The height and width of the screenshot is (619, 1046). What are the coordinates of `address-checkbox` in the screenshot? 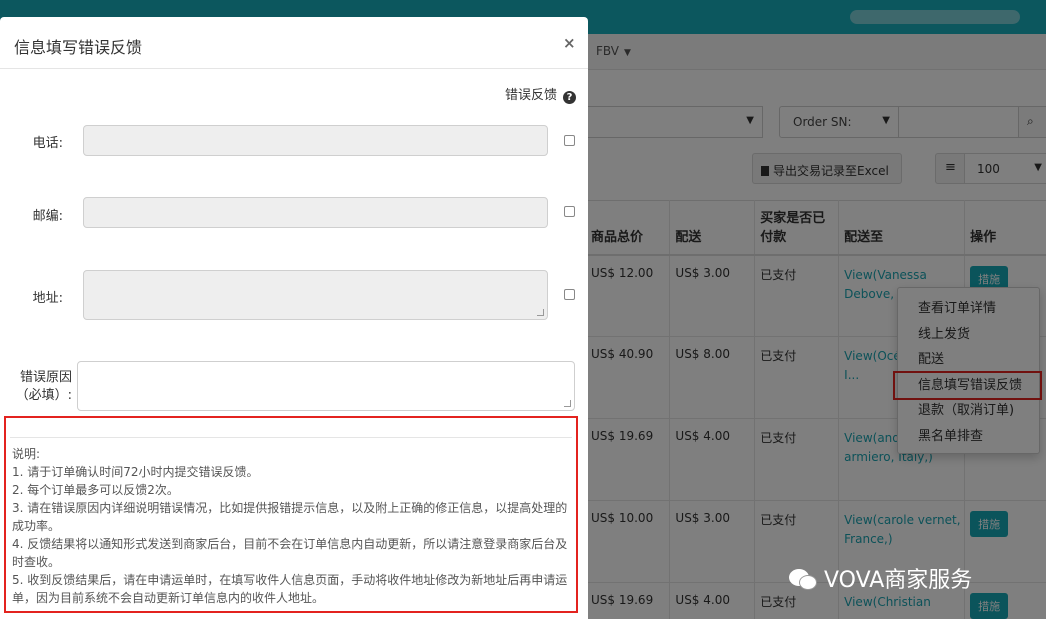 It's located at (569, 294).